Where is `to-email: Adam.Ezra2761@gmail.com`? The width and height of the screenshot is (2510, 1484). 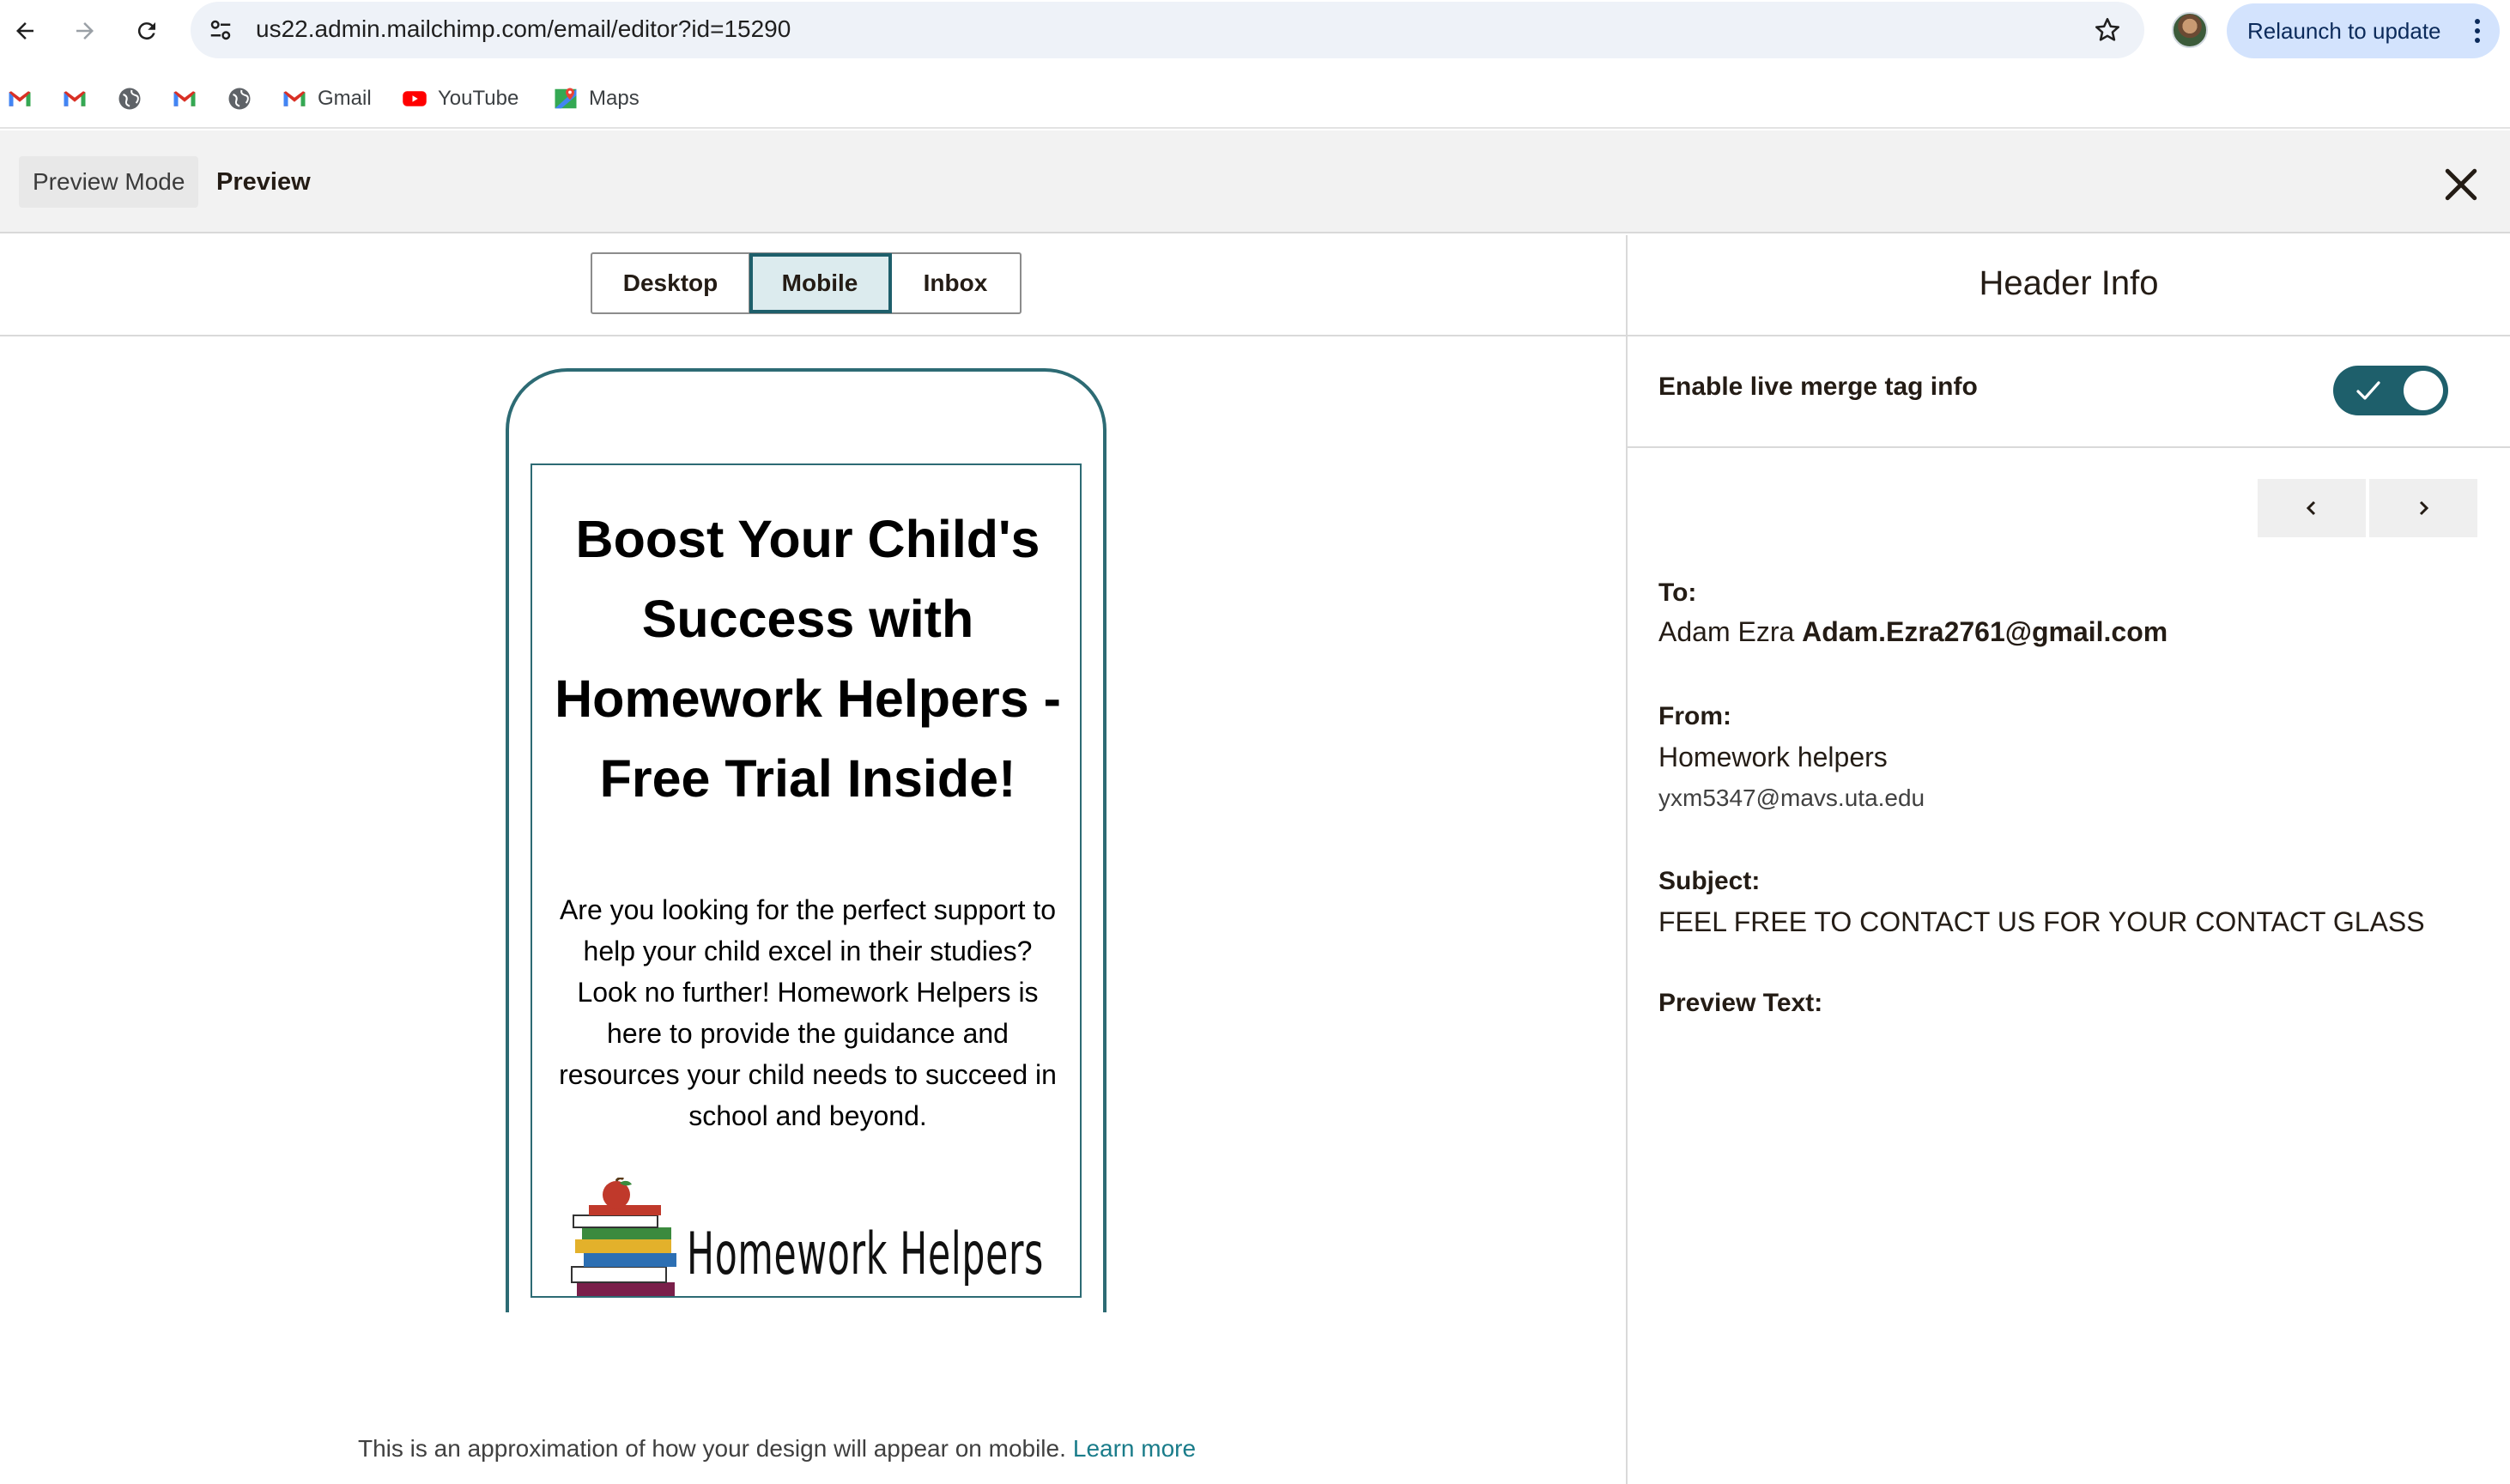 to-email: Adam.Ezra2761@gmail.com is located at coordinates (1985, 631).